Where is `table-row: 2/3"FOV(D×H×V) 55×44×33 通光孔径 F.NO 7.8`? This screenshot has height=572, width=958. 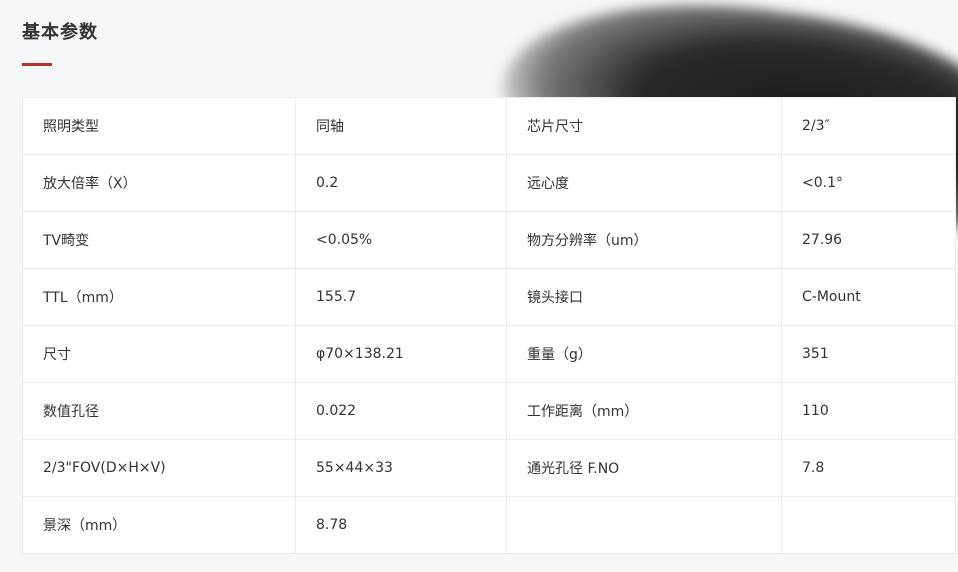
table-row: 2/3"FOV(D×H×V) 55×44×33 通光孔径 F.NO 7.8 is located at coordinates (489, 468).